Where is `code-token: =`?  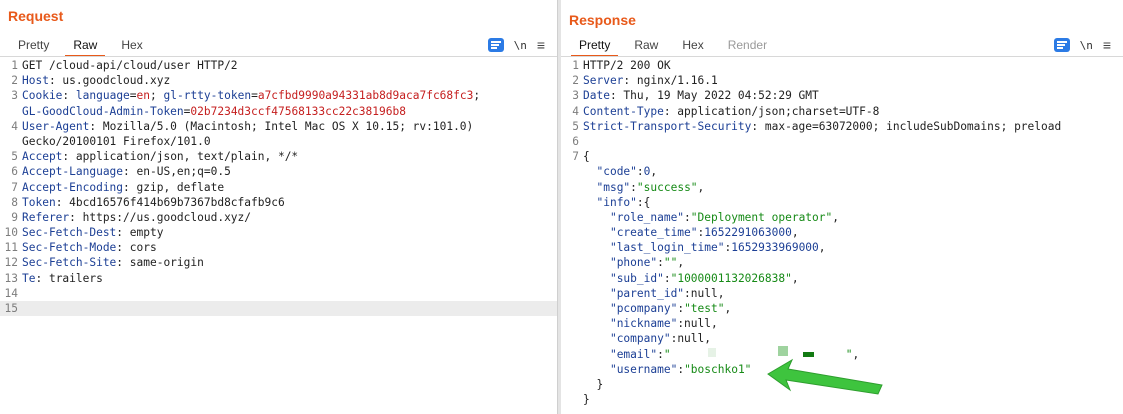
code-token: = is located at coordinates (254, 96).